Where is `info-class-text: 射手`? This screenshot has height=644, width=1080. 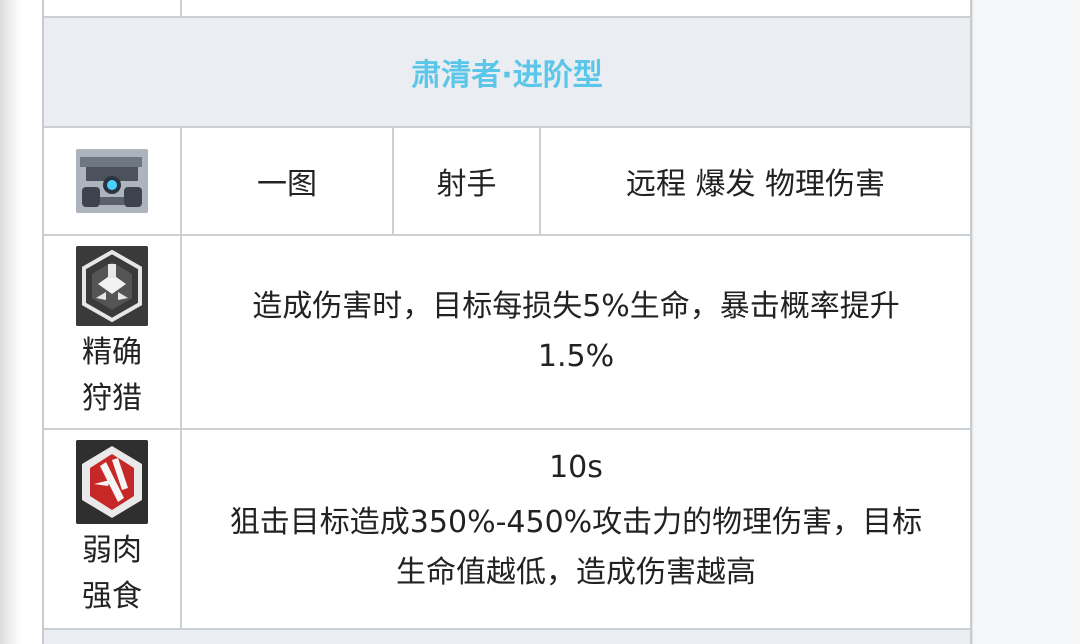 info-class-text: 射手 is located at coordinates (466, 184).